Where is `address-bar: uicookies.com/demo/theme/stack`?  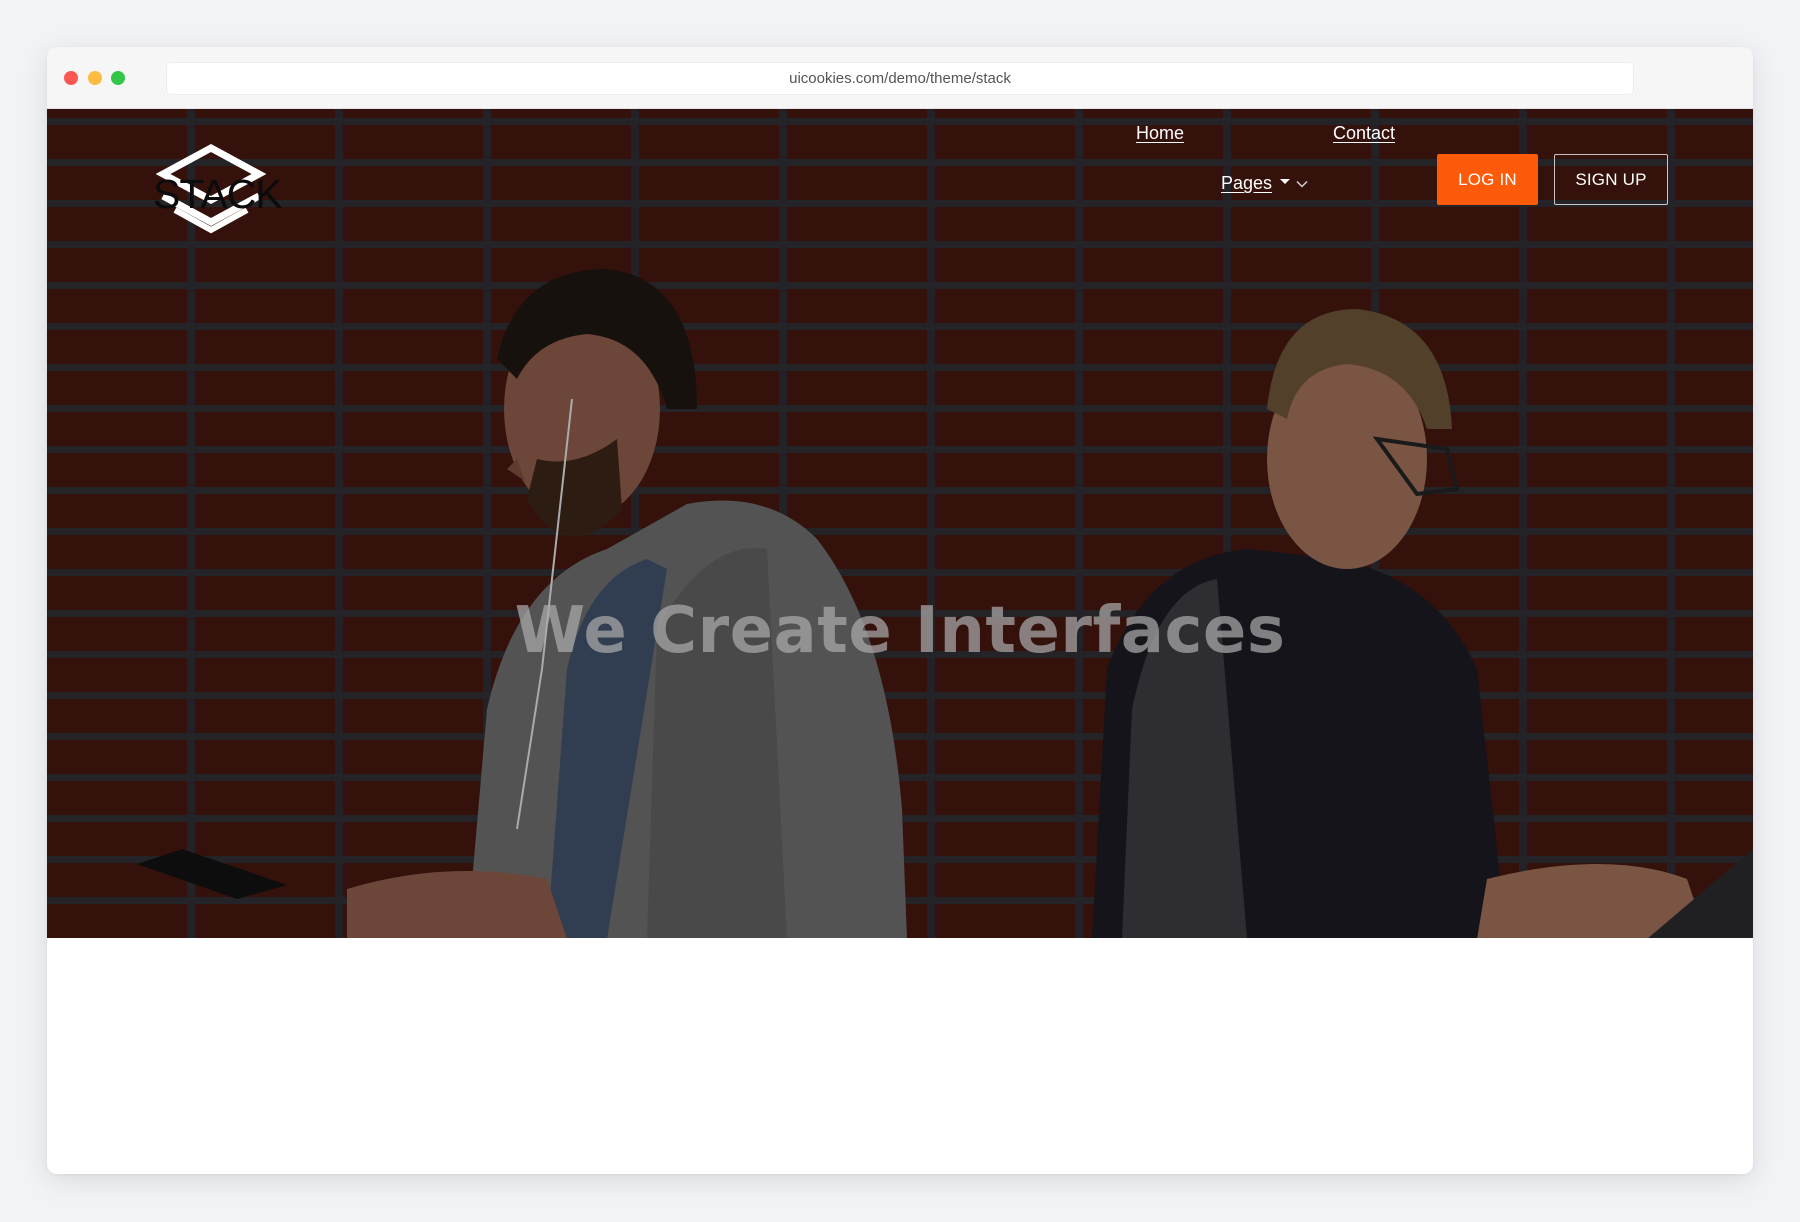 address-bar: uicookies.com/demo/theme/stack is located at coordinates (900, 78).